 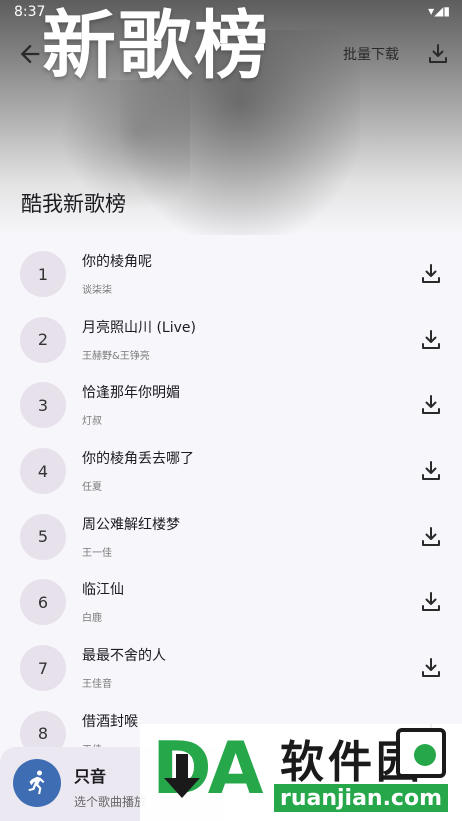 What do you see at coordinates (90, 776) in the screenshot?
I see `player-title: 只音` at bounding box center [90, 776].